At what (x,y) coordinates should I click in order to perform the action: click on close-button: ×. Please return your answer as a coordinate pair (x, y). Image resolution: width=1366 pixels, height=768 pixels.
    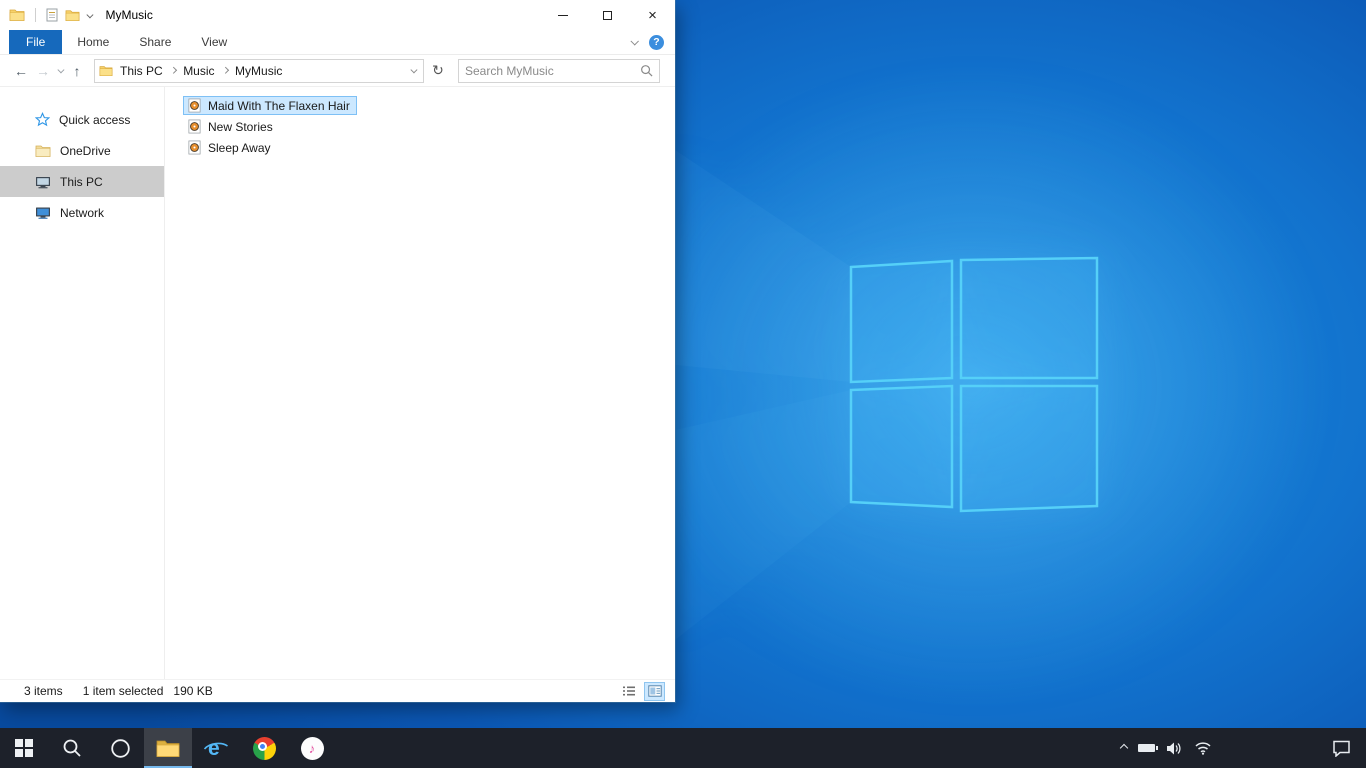
    Looking at the image, I should click on (652, 15).